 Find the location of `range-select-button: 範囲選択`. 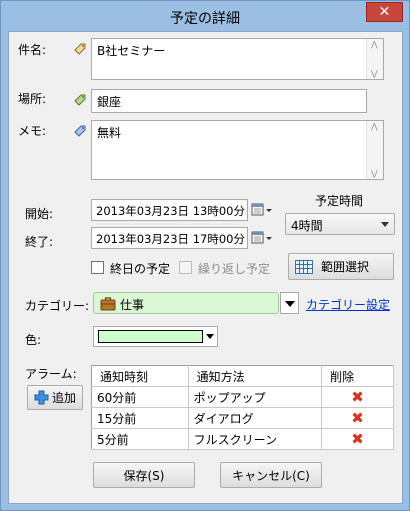

range-select-button: 範囲選択 is located at coordinates (341, 266).